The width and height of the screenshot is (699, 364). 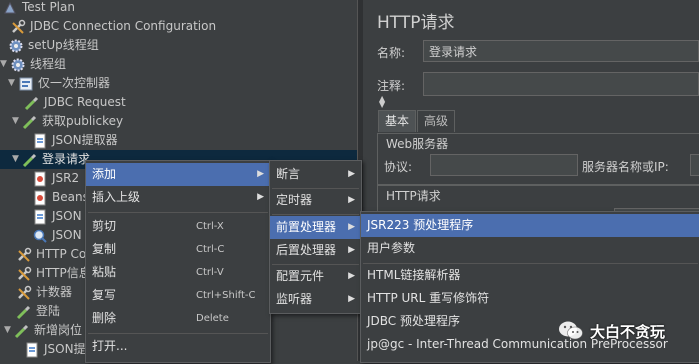 What do you see at coordinates (397, 121) in the screenshot?
I see `tab-basic: 基本` at bounding box center [397, 121].